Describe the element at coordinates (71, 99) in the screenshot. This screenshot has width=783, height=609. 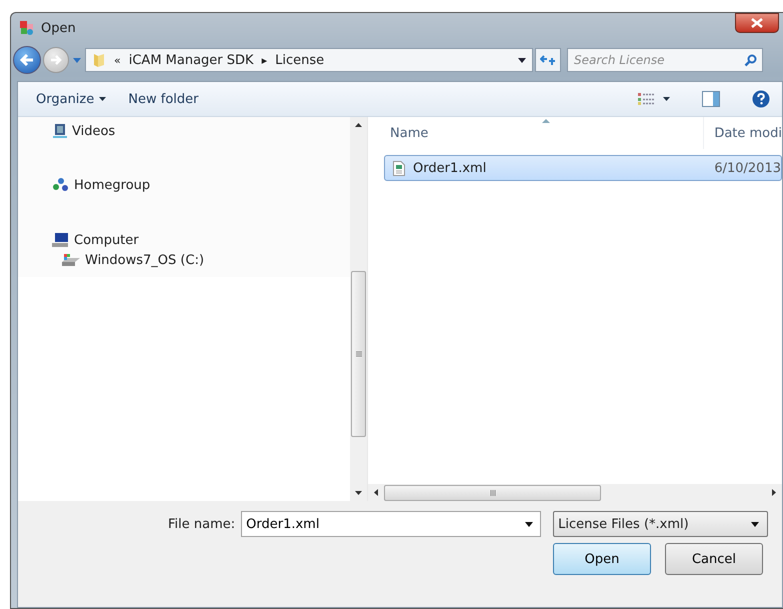
I see `organize-menu: Organize` at that location.